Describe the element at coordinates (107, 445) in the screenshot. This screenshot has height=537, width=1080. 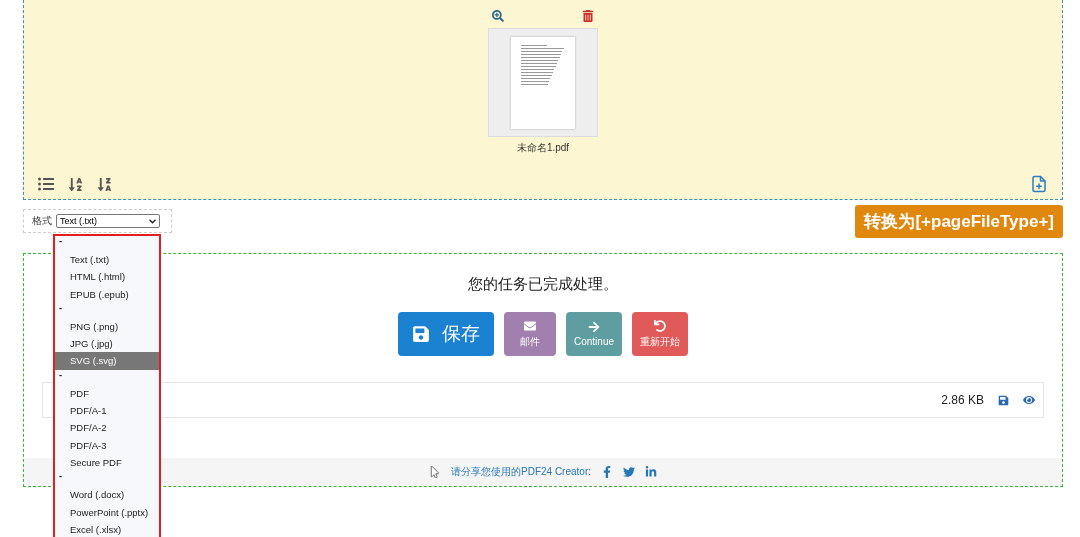
I see `dropdown-option: PDF/A-3` at that location.